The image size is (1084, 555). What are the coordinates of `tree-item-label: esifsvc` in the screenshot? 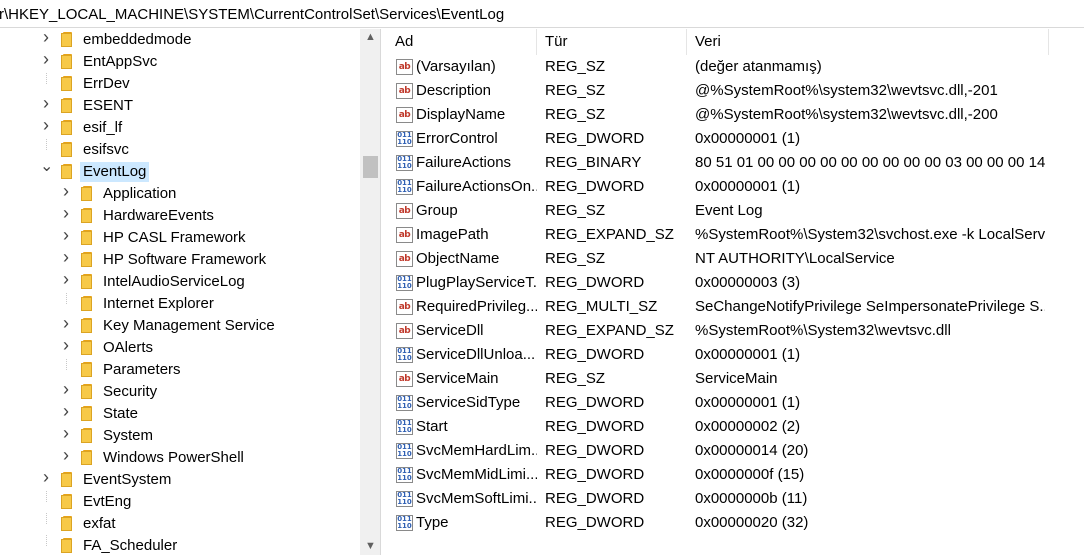 It's located at (106, 150).